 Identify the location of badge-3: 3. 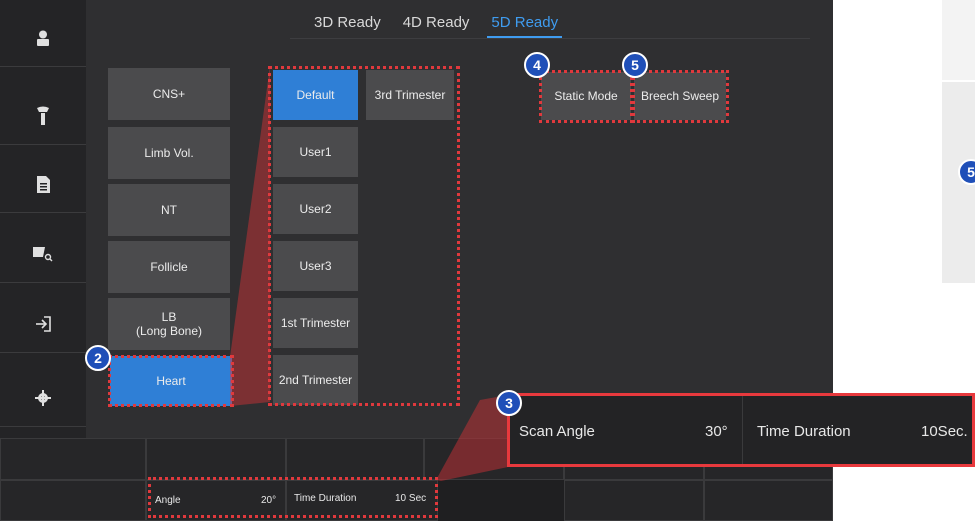
(509, 403).